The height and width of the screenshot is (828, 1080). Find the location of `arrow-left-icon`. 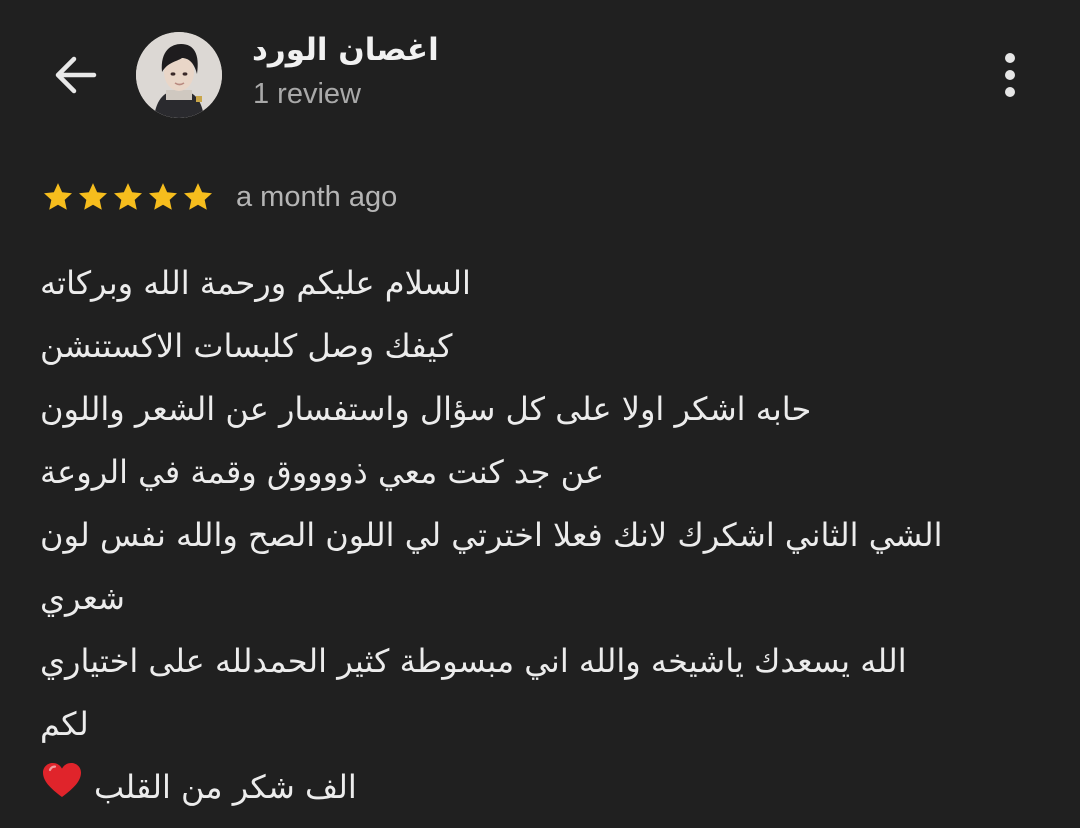

arrow-left-icon is located at coordinates (76, 75).